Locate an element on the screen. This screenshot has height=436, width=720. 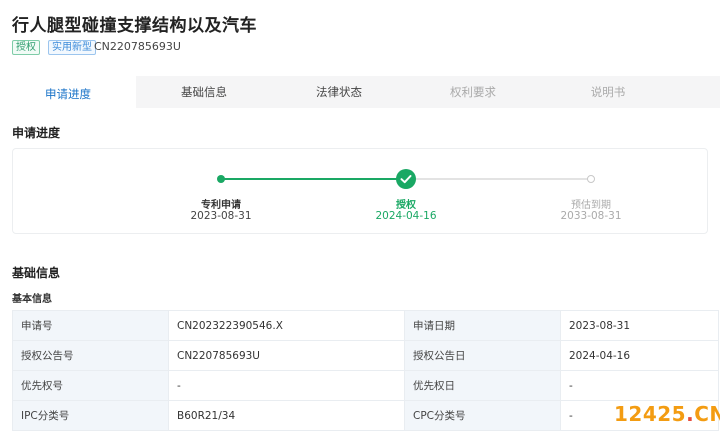
table-row: 授权公告号 CN220785693U 授权公告日 2024-04-16 is located at coordinates (365, 355).